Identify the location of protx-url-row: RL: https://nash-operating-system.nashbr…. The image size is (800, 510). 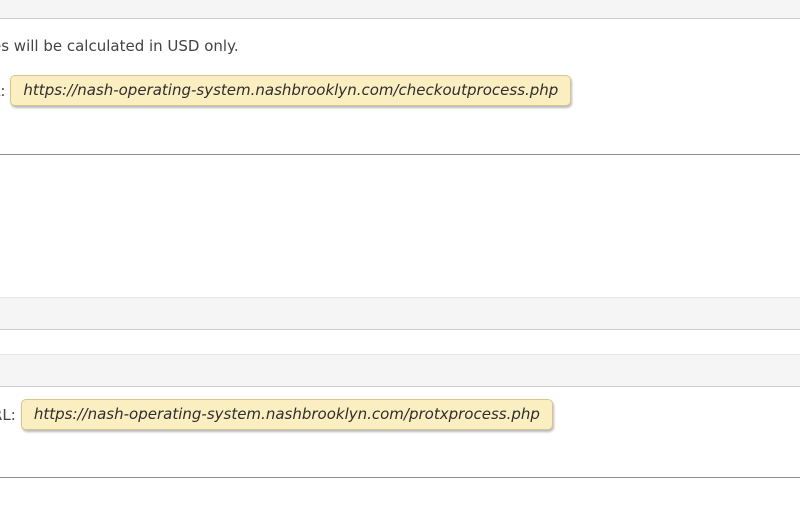
(276, 414).